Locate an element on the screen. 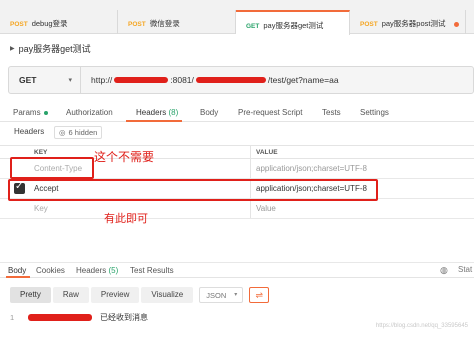  tab-params: Params is located at coordinates (30, 112).